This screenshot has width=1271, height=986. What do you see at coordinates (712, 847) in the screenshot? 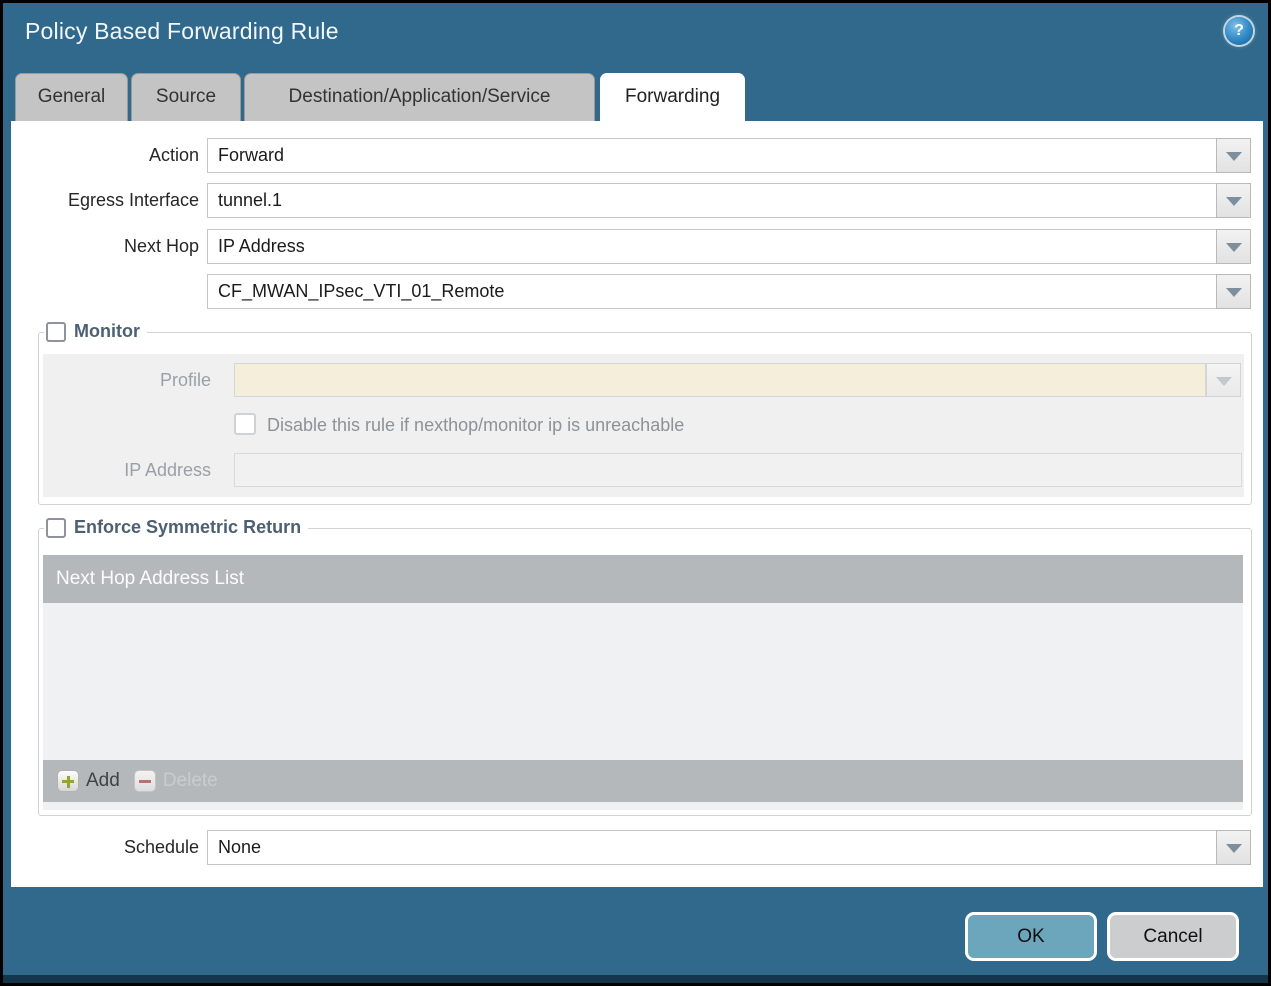
I see `schedule-select: None` at bounding box center [712, 847].